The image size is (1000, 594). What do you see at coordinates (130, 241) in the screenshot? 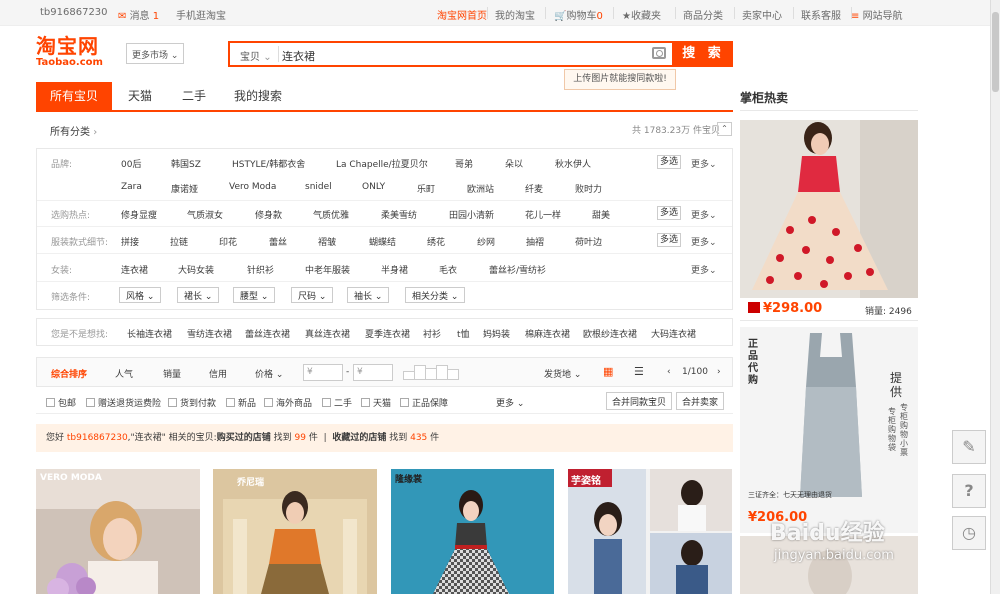
I see `filter-option: 拼接` at bounding box center [130, 241].